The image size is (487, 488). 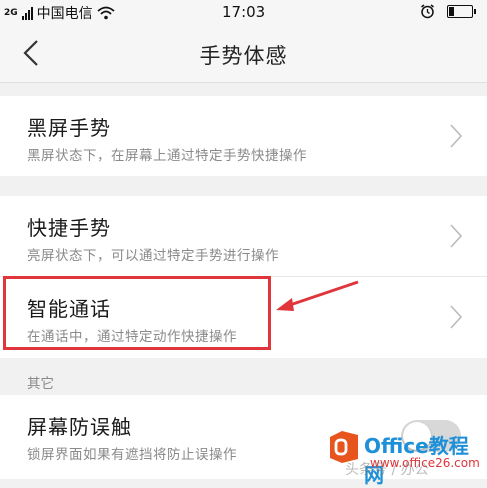 I want to click on item-subtitle: 亮屏状态下，可以通过特定手势进行操作, so click(x=153, y=256).